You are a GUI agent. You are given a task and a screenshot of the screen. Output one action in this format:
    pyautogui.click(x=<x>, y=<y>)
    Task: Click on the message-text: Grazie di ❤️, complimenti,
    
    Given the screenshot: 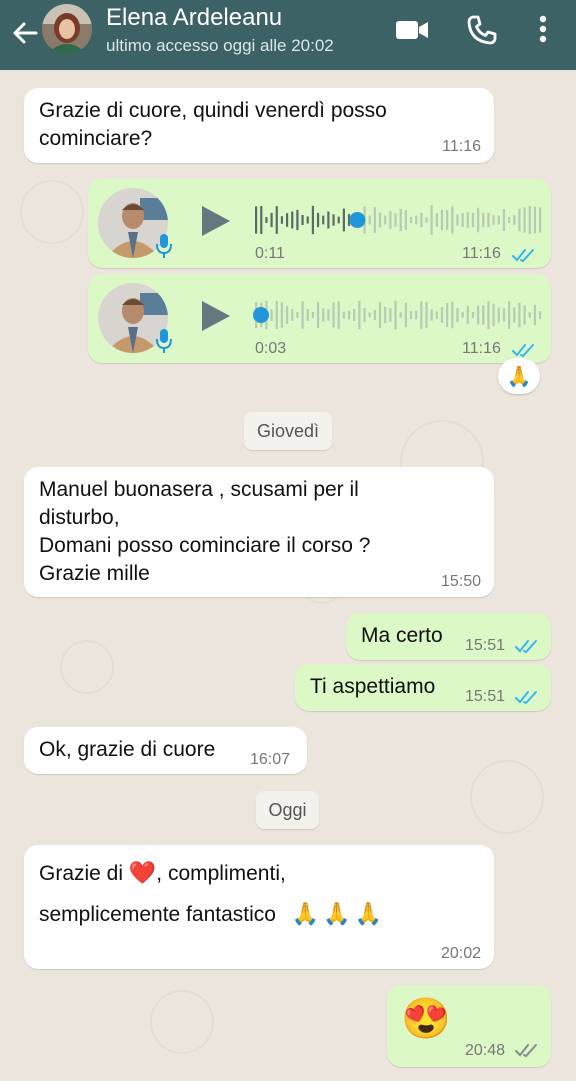 What is the action you would take?
    pyautogui.click(x=162, y=873)
    